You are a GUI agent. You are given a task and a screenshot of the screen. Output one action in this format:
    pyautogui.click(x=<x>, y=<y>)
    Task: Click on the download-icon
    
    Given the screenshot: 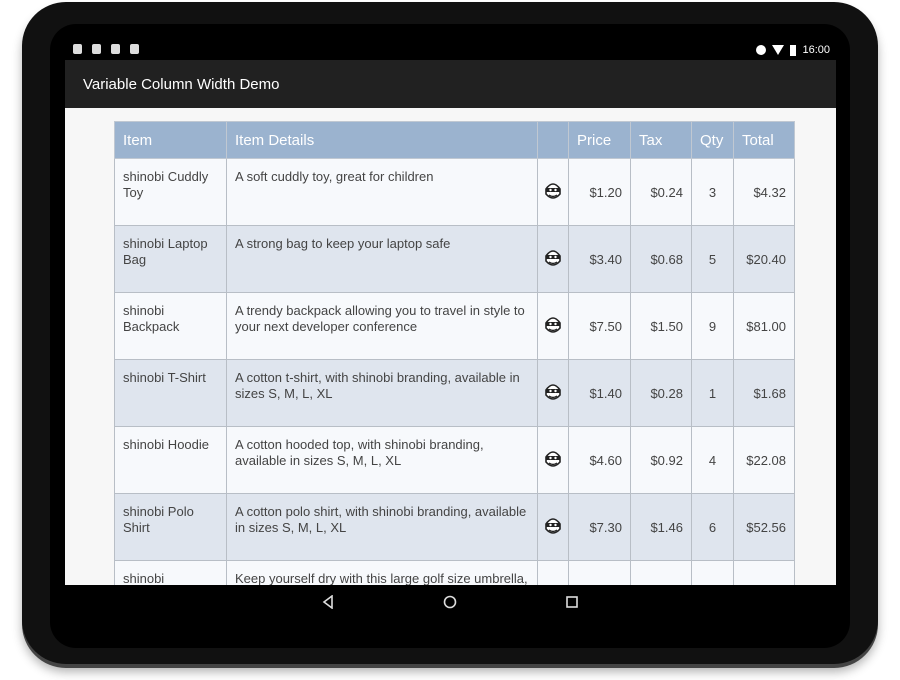 What is the action you would take?
    pyautogui.click(x=96, y=49)
    